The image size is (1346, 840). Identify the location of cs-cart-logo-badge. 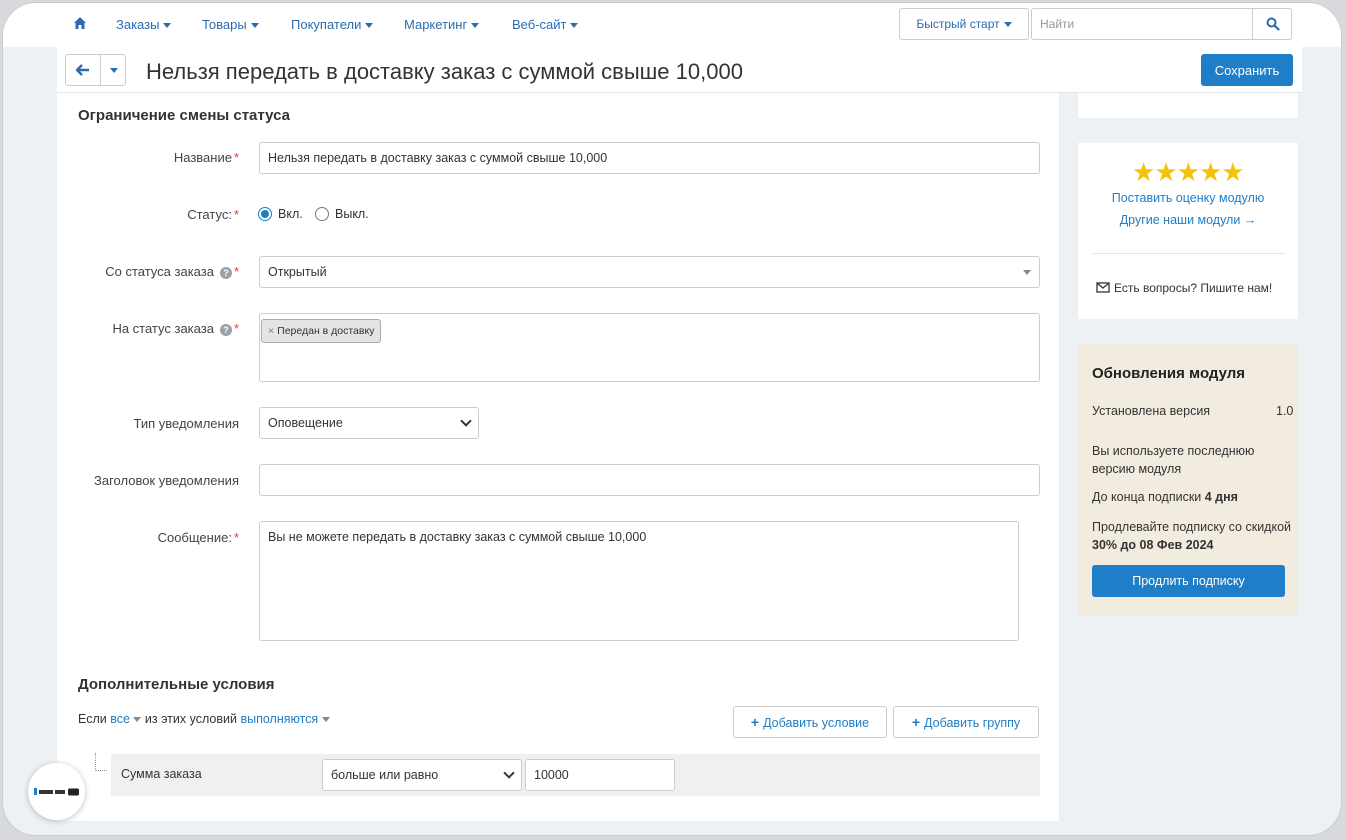
(56, 791).